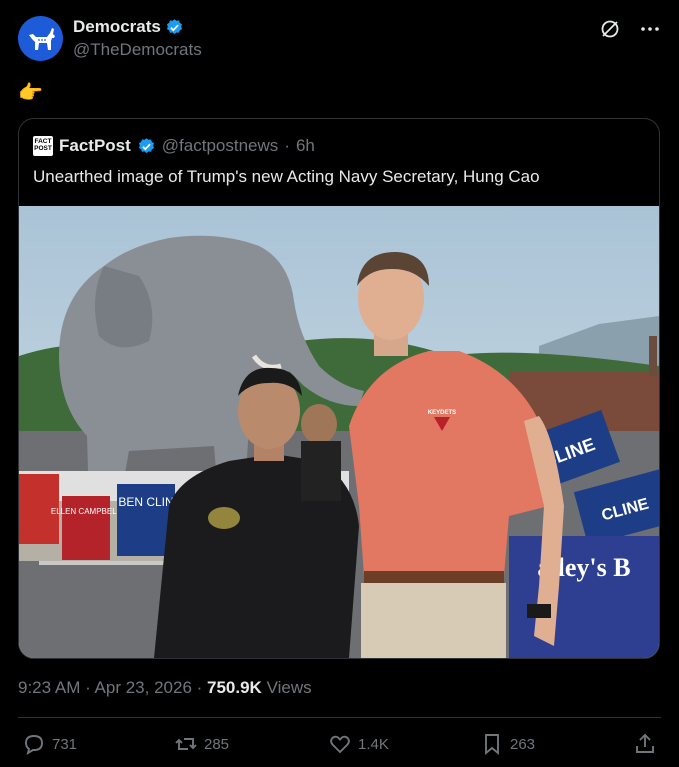 The width and height of the screenshot is (679, 767). Describe the element at coordinates (217, 744) in the screenshot. I see `repost-count: 285` at that location.